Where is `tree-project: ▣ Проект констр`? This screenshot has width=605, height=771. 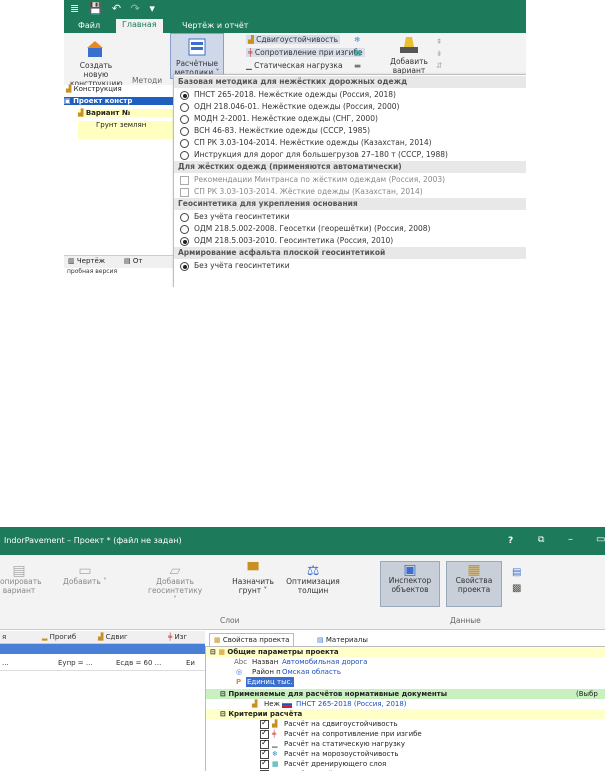 tree-project: ▣ Проект констр is located at coordinates (119, 101).